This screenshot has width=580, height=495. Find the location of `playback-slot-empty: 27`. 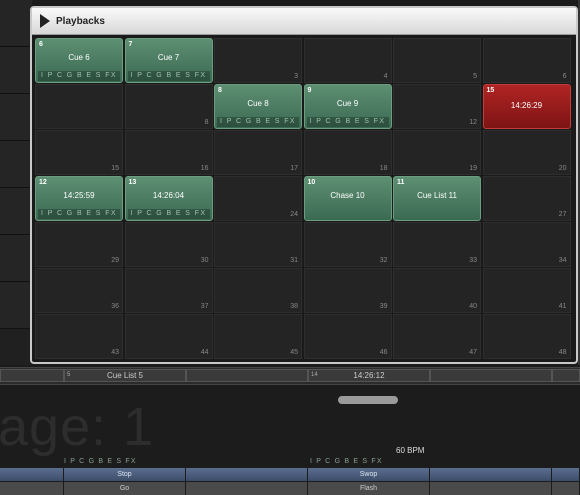

playback-slot-empty: 27 is located at coordinates (526, 198).